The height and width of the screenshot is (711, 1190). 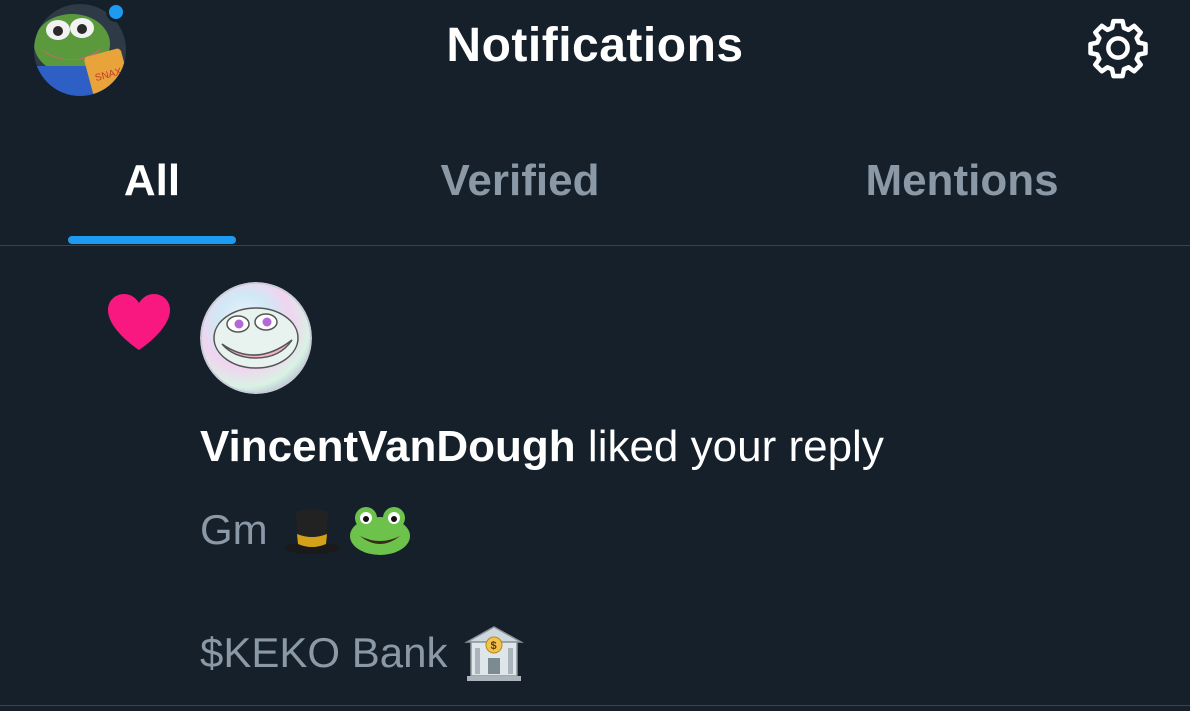 I want to click on tab-verified: Verified, so click(x=520, y=183).